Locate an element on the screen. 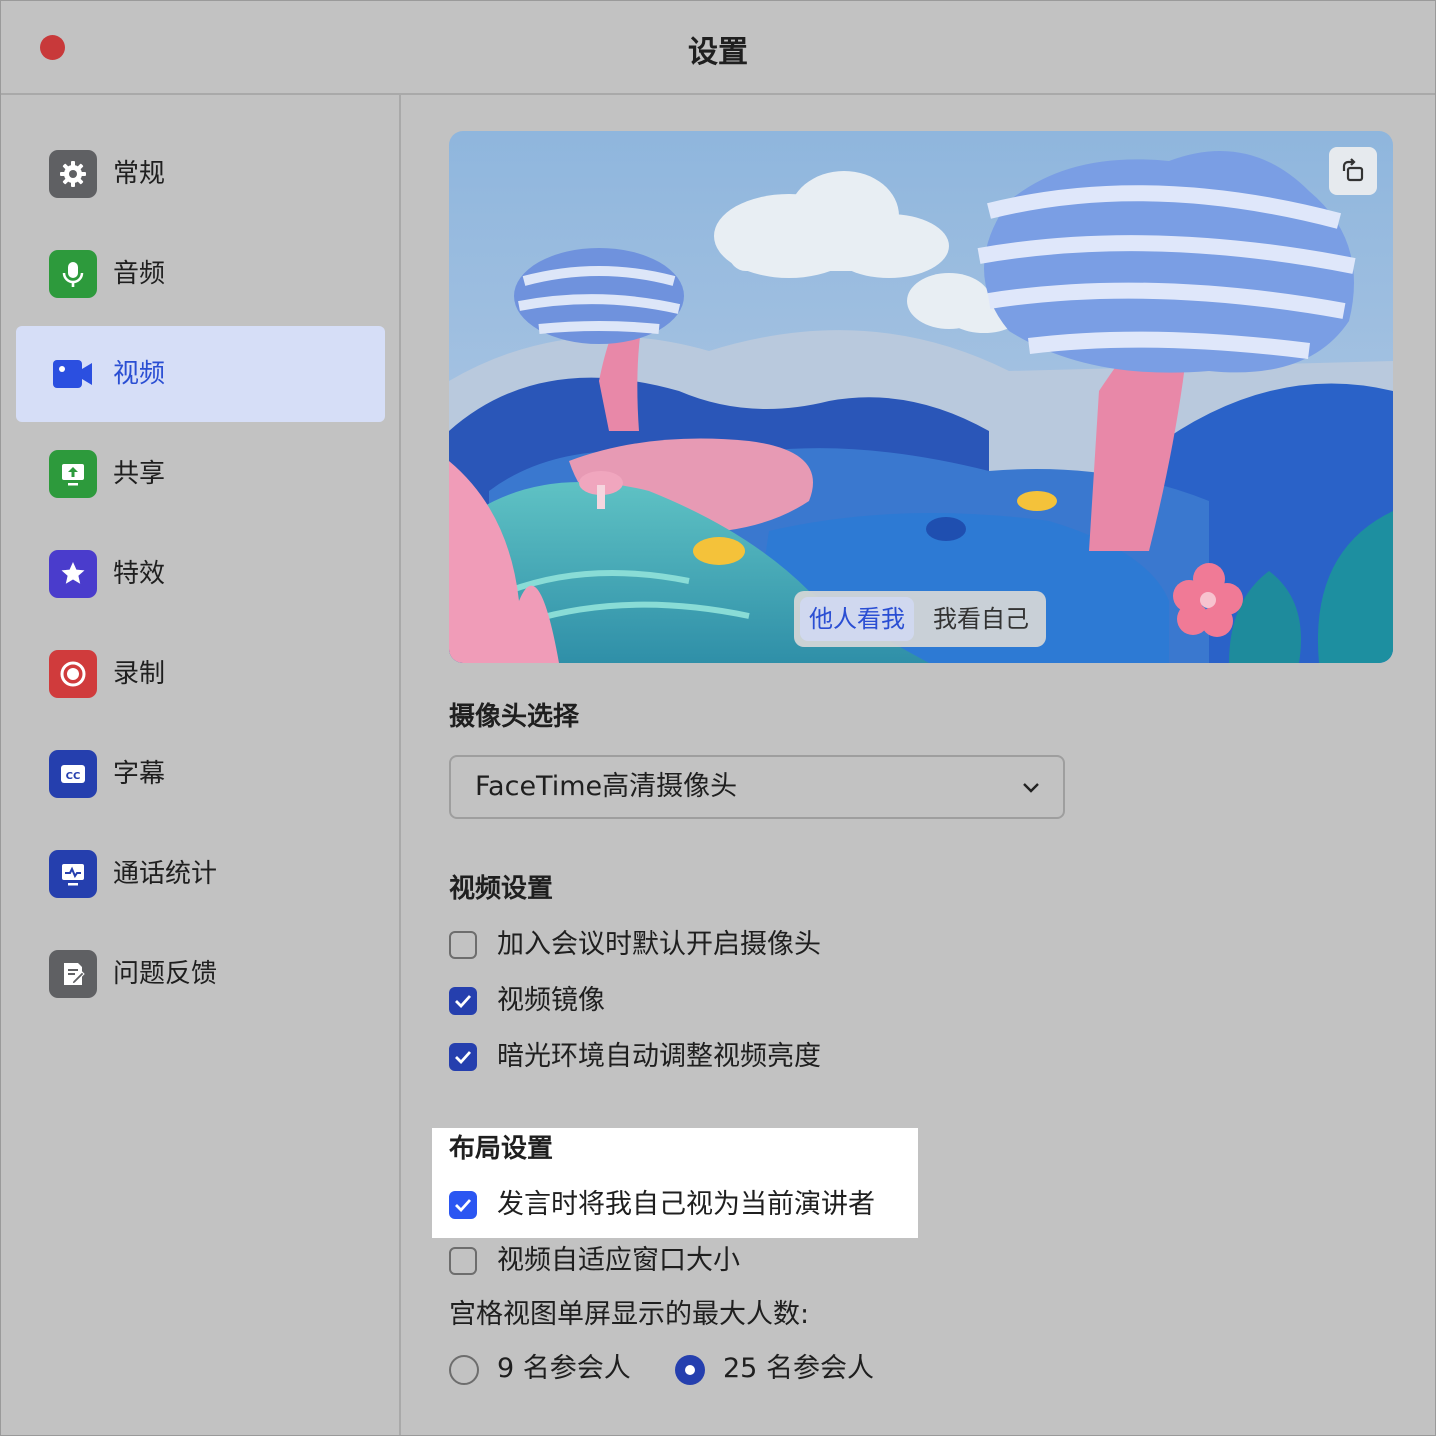  gear-icon is located at coordinates (73, 174).